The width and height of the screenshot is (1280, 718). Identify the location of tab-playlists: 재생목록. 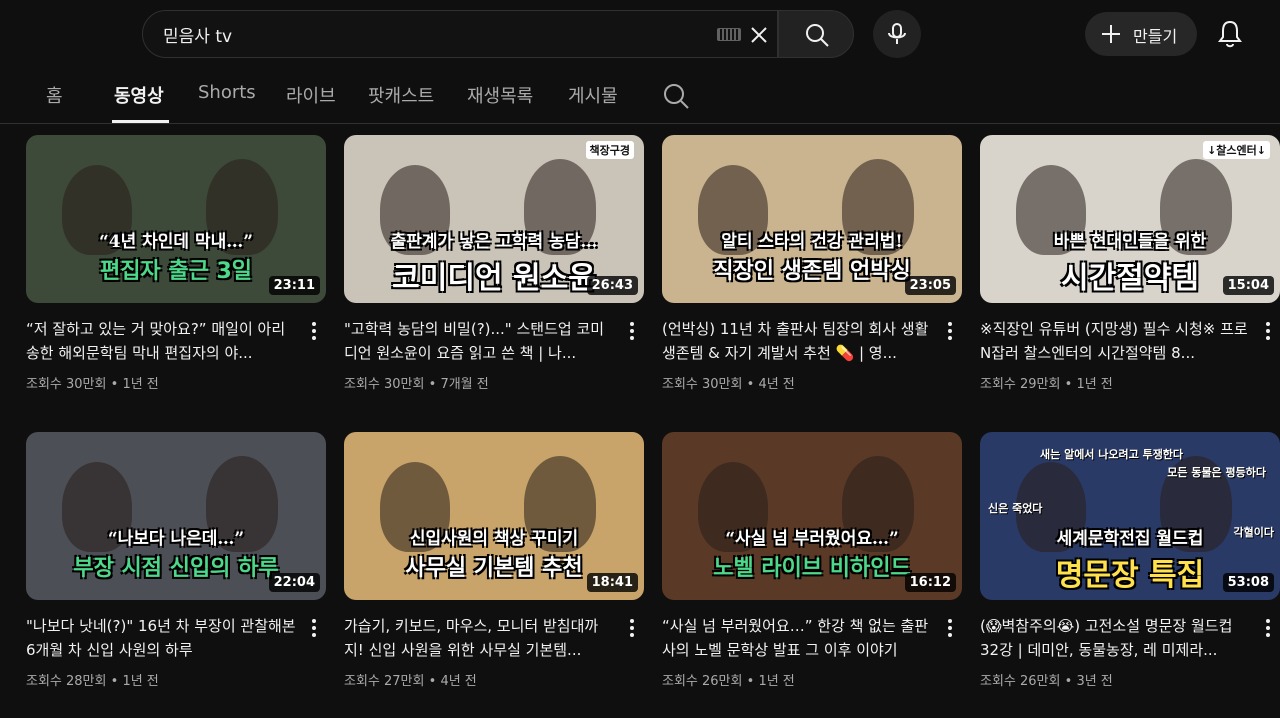
(500, 103).